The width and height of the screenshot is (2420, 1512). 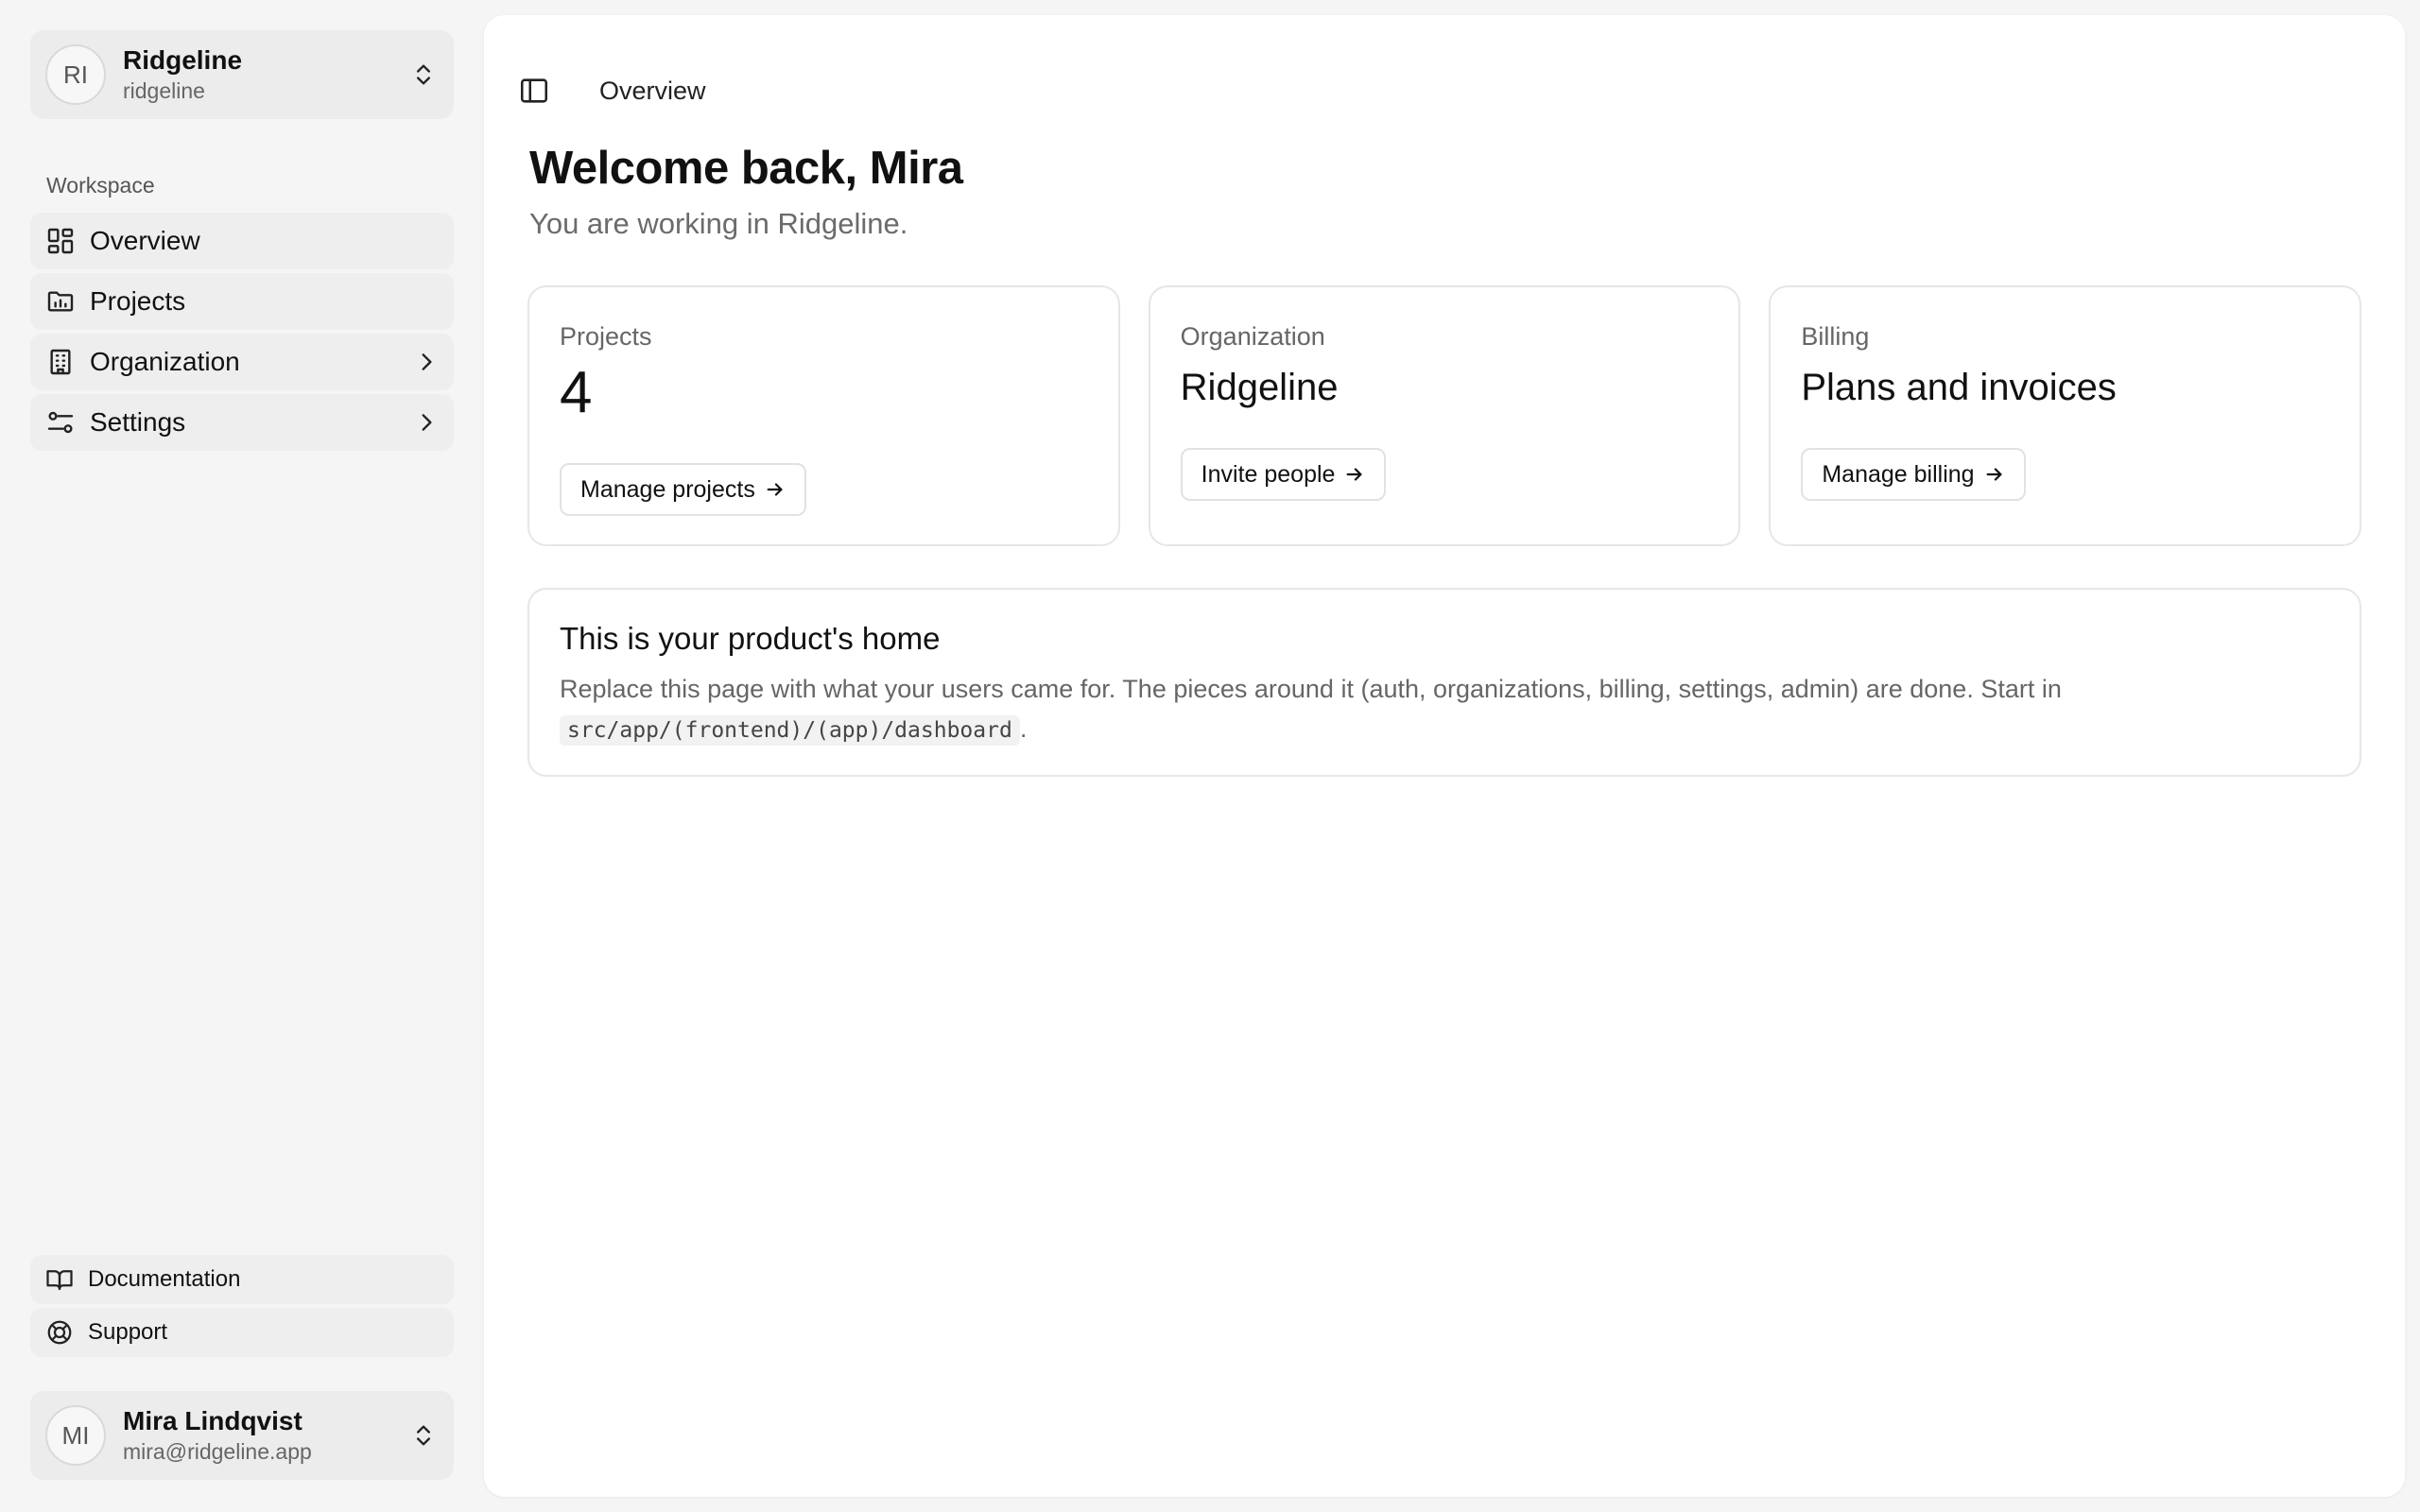 I want to click on organization-card: Organization Ridgeline Invite people, so click(x=1445, y=415).